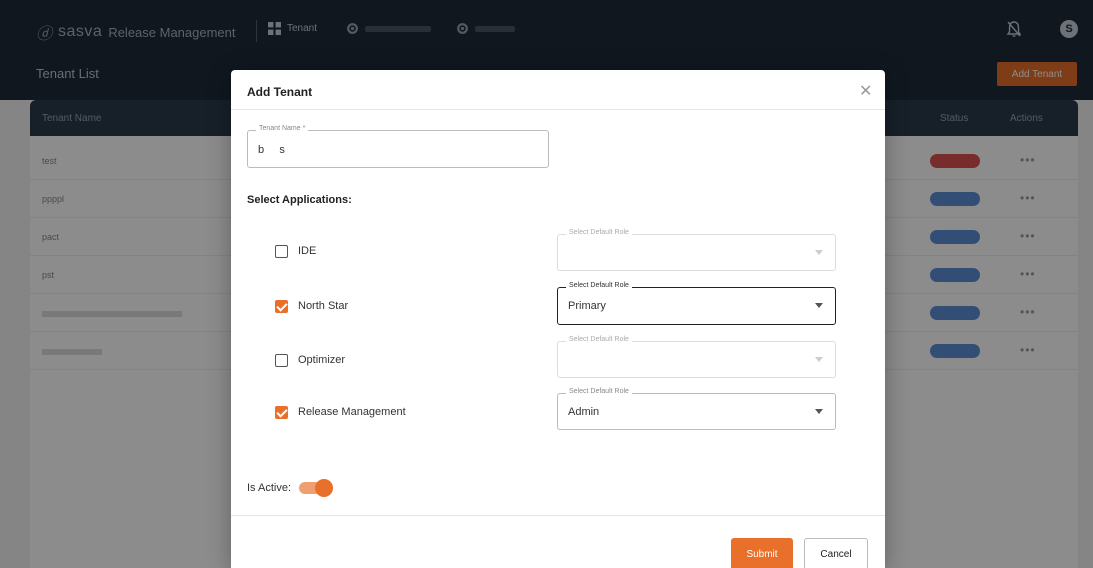  Describe the element at coordinates (352, 412) in the screenshot. I see `app-label: Release Management` at that location.